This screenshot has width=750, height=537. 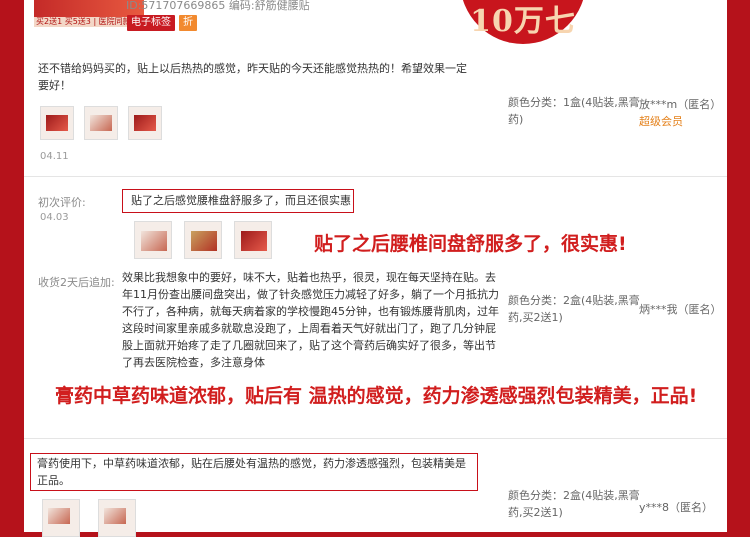 What do you see at coordinates (54, 156) in the screenshot?
I see `review-date: 04.11` at bounding box center [54, 156].